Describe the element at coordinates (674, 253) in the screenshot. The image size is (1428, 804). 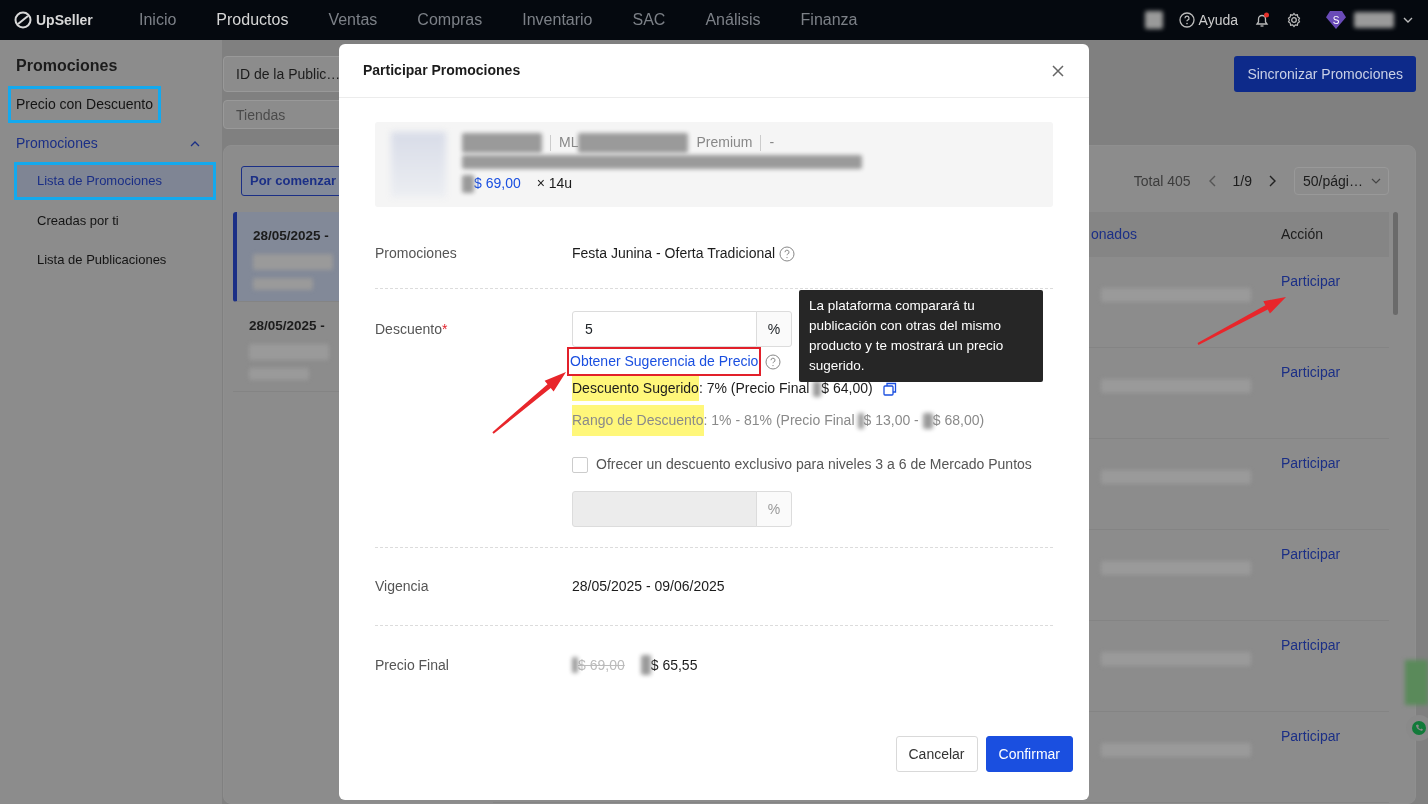
I see `field-value: Festa Junina - Oferta Tradicional` at that location.